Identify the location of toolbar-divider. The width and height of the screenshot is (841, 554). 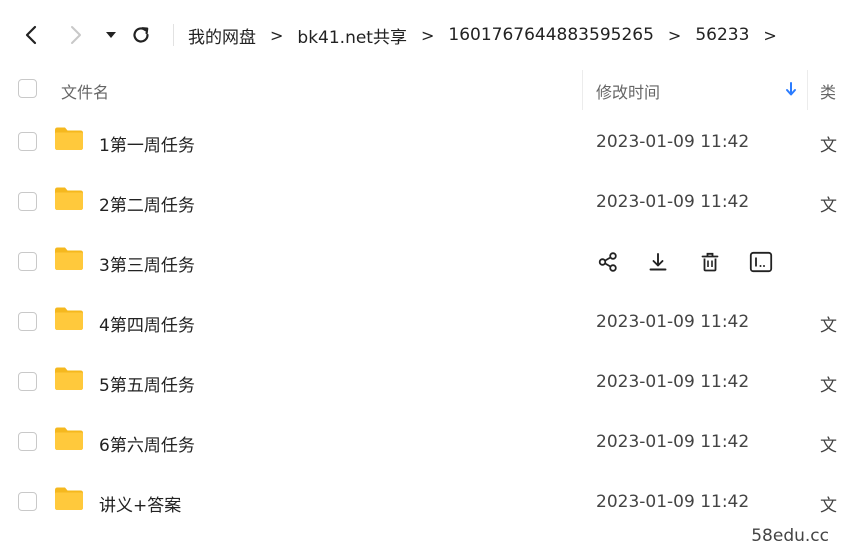
(173, 35).